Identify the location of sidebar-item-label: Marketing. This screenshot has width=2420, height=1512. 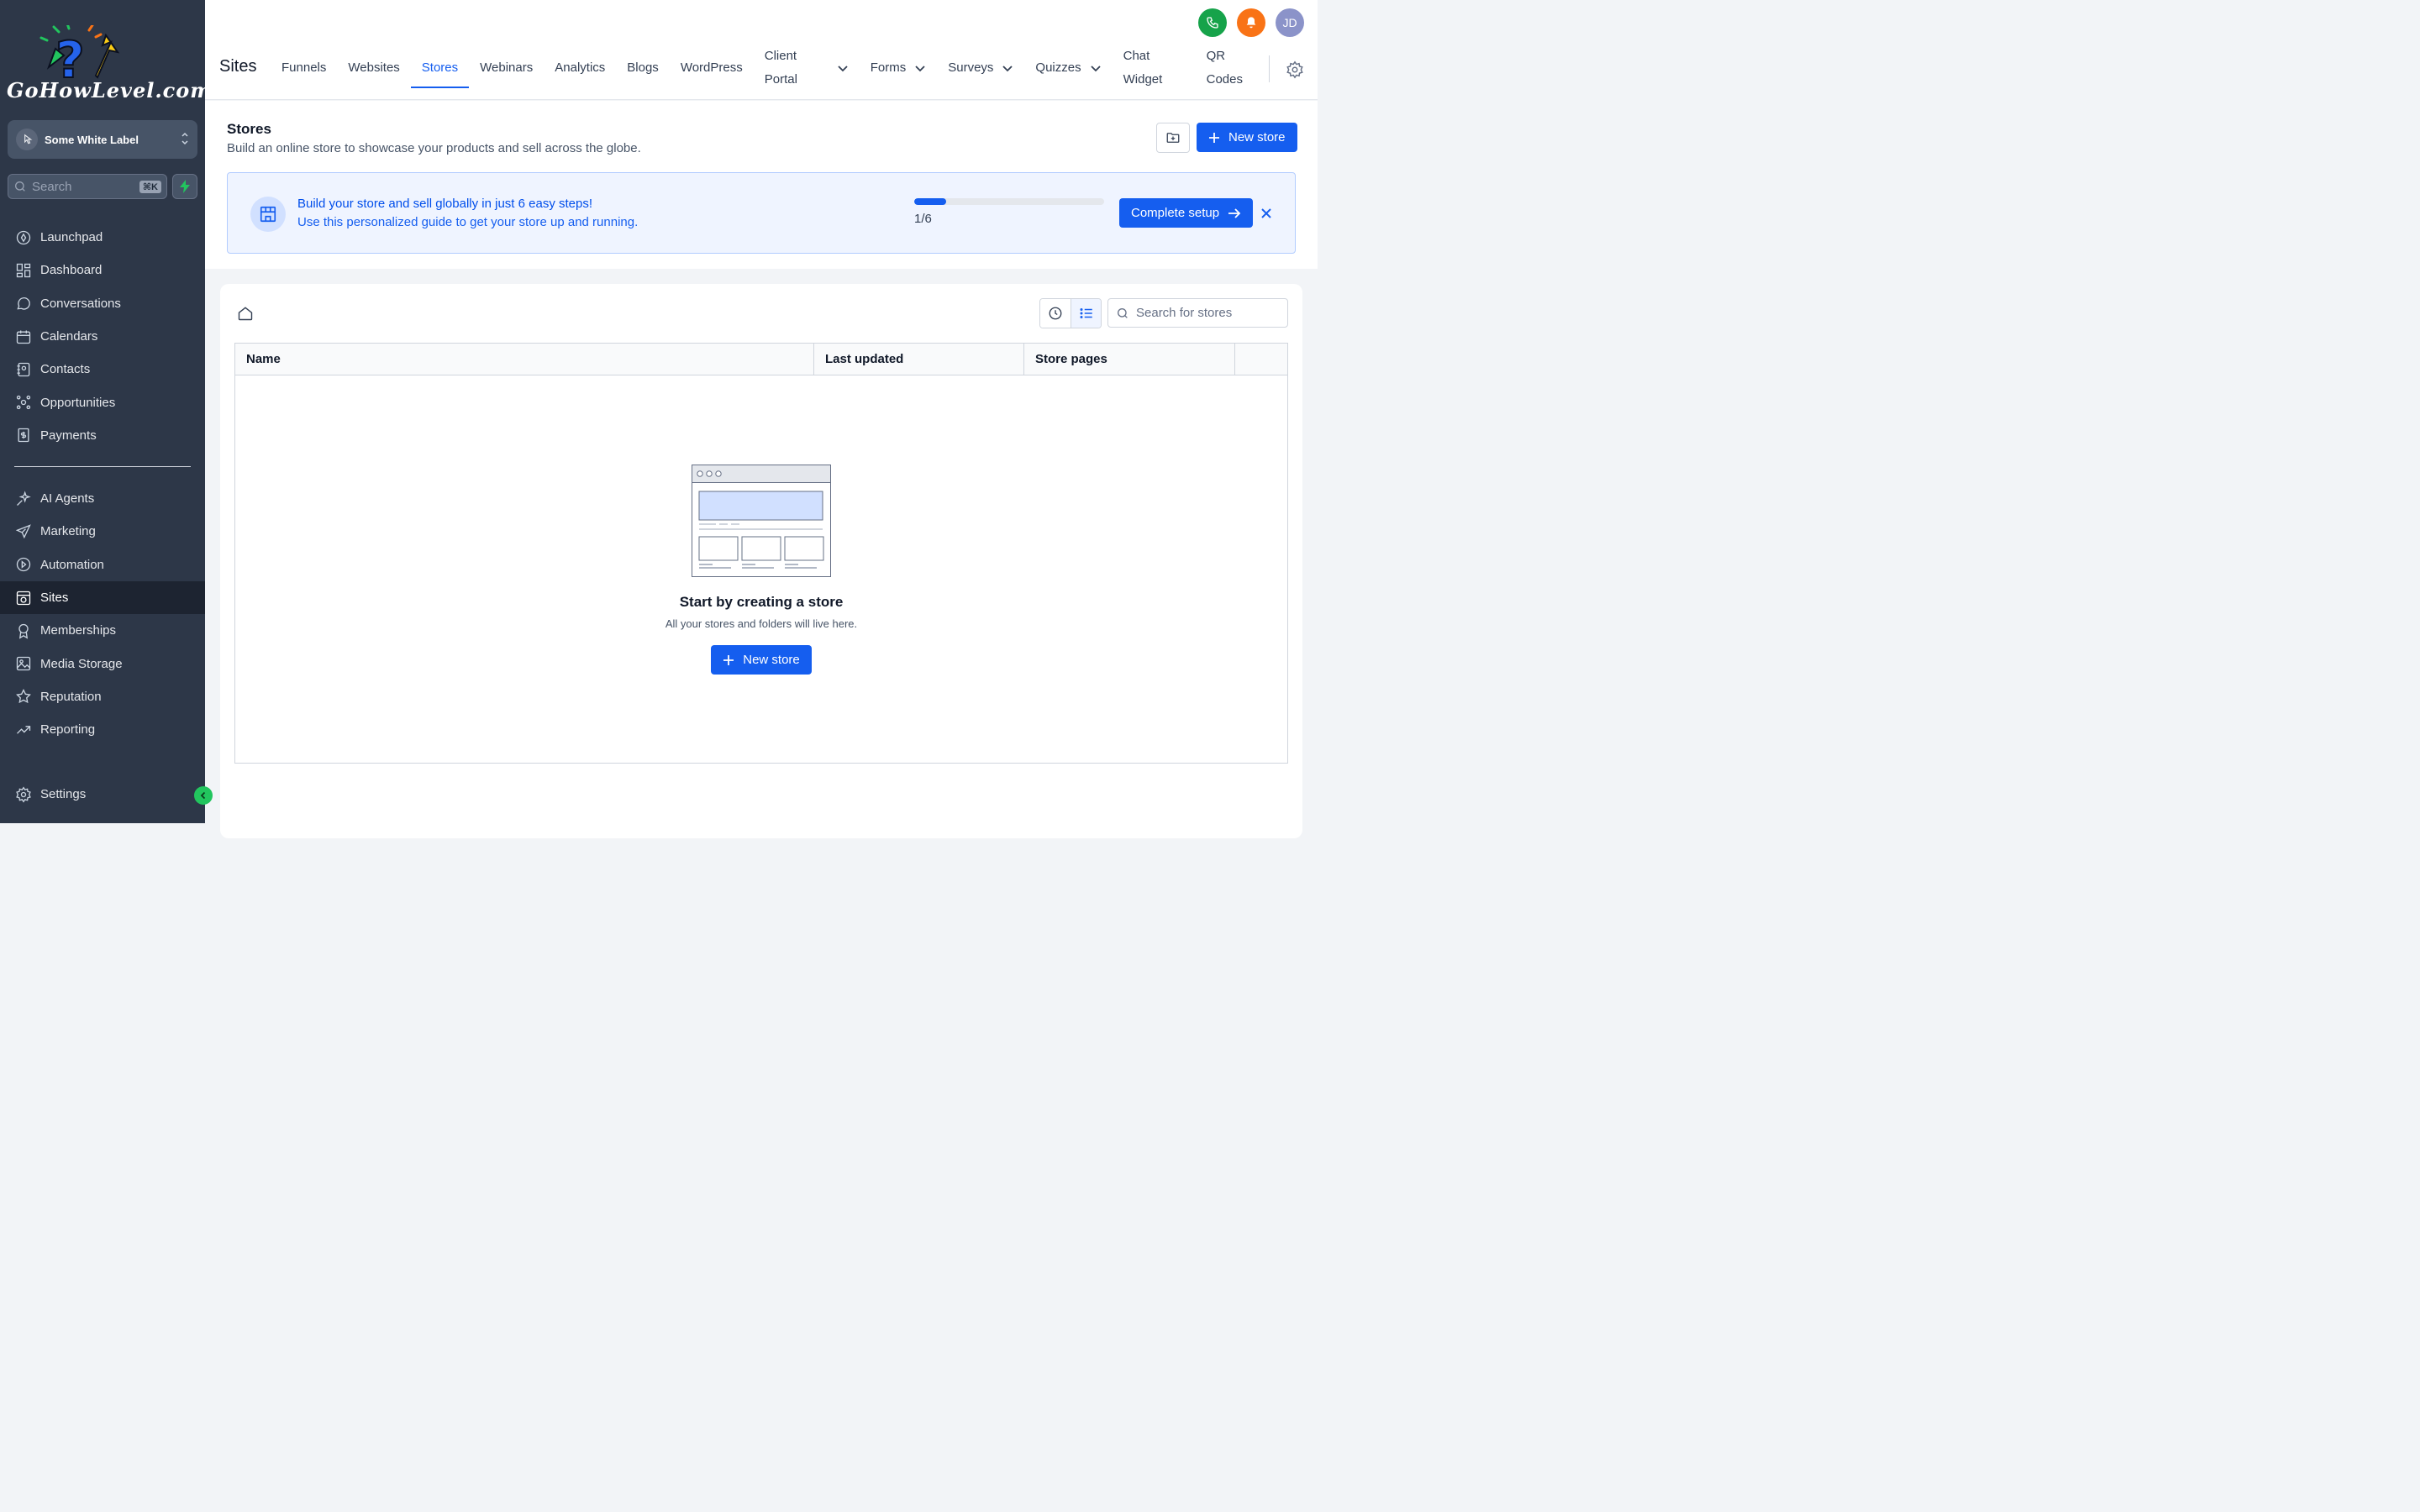
(68, 531).